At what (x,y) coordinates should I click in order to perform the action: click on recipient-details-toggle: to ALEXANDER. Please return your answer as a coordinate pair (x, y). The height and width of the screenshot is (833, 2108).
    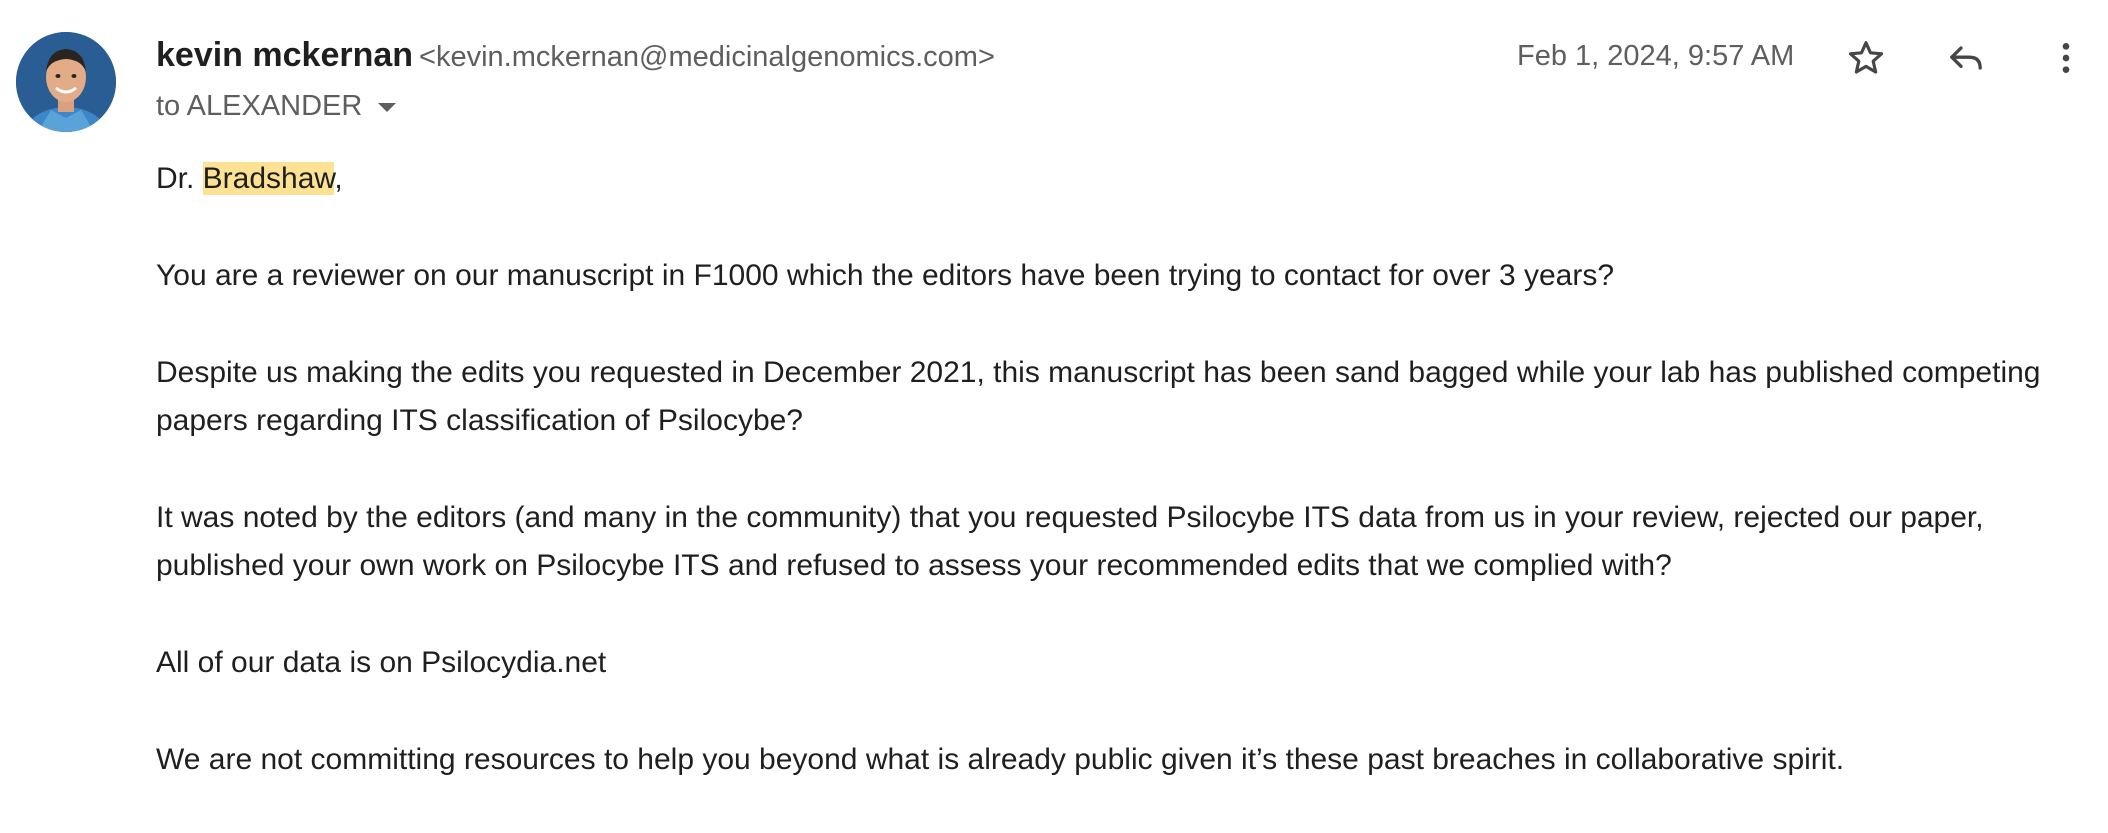
    Looking at the image, I should click on (276, 106).